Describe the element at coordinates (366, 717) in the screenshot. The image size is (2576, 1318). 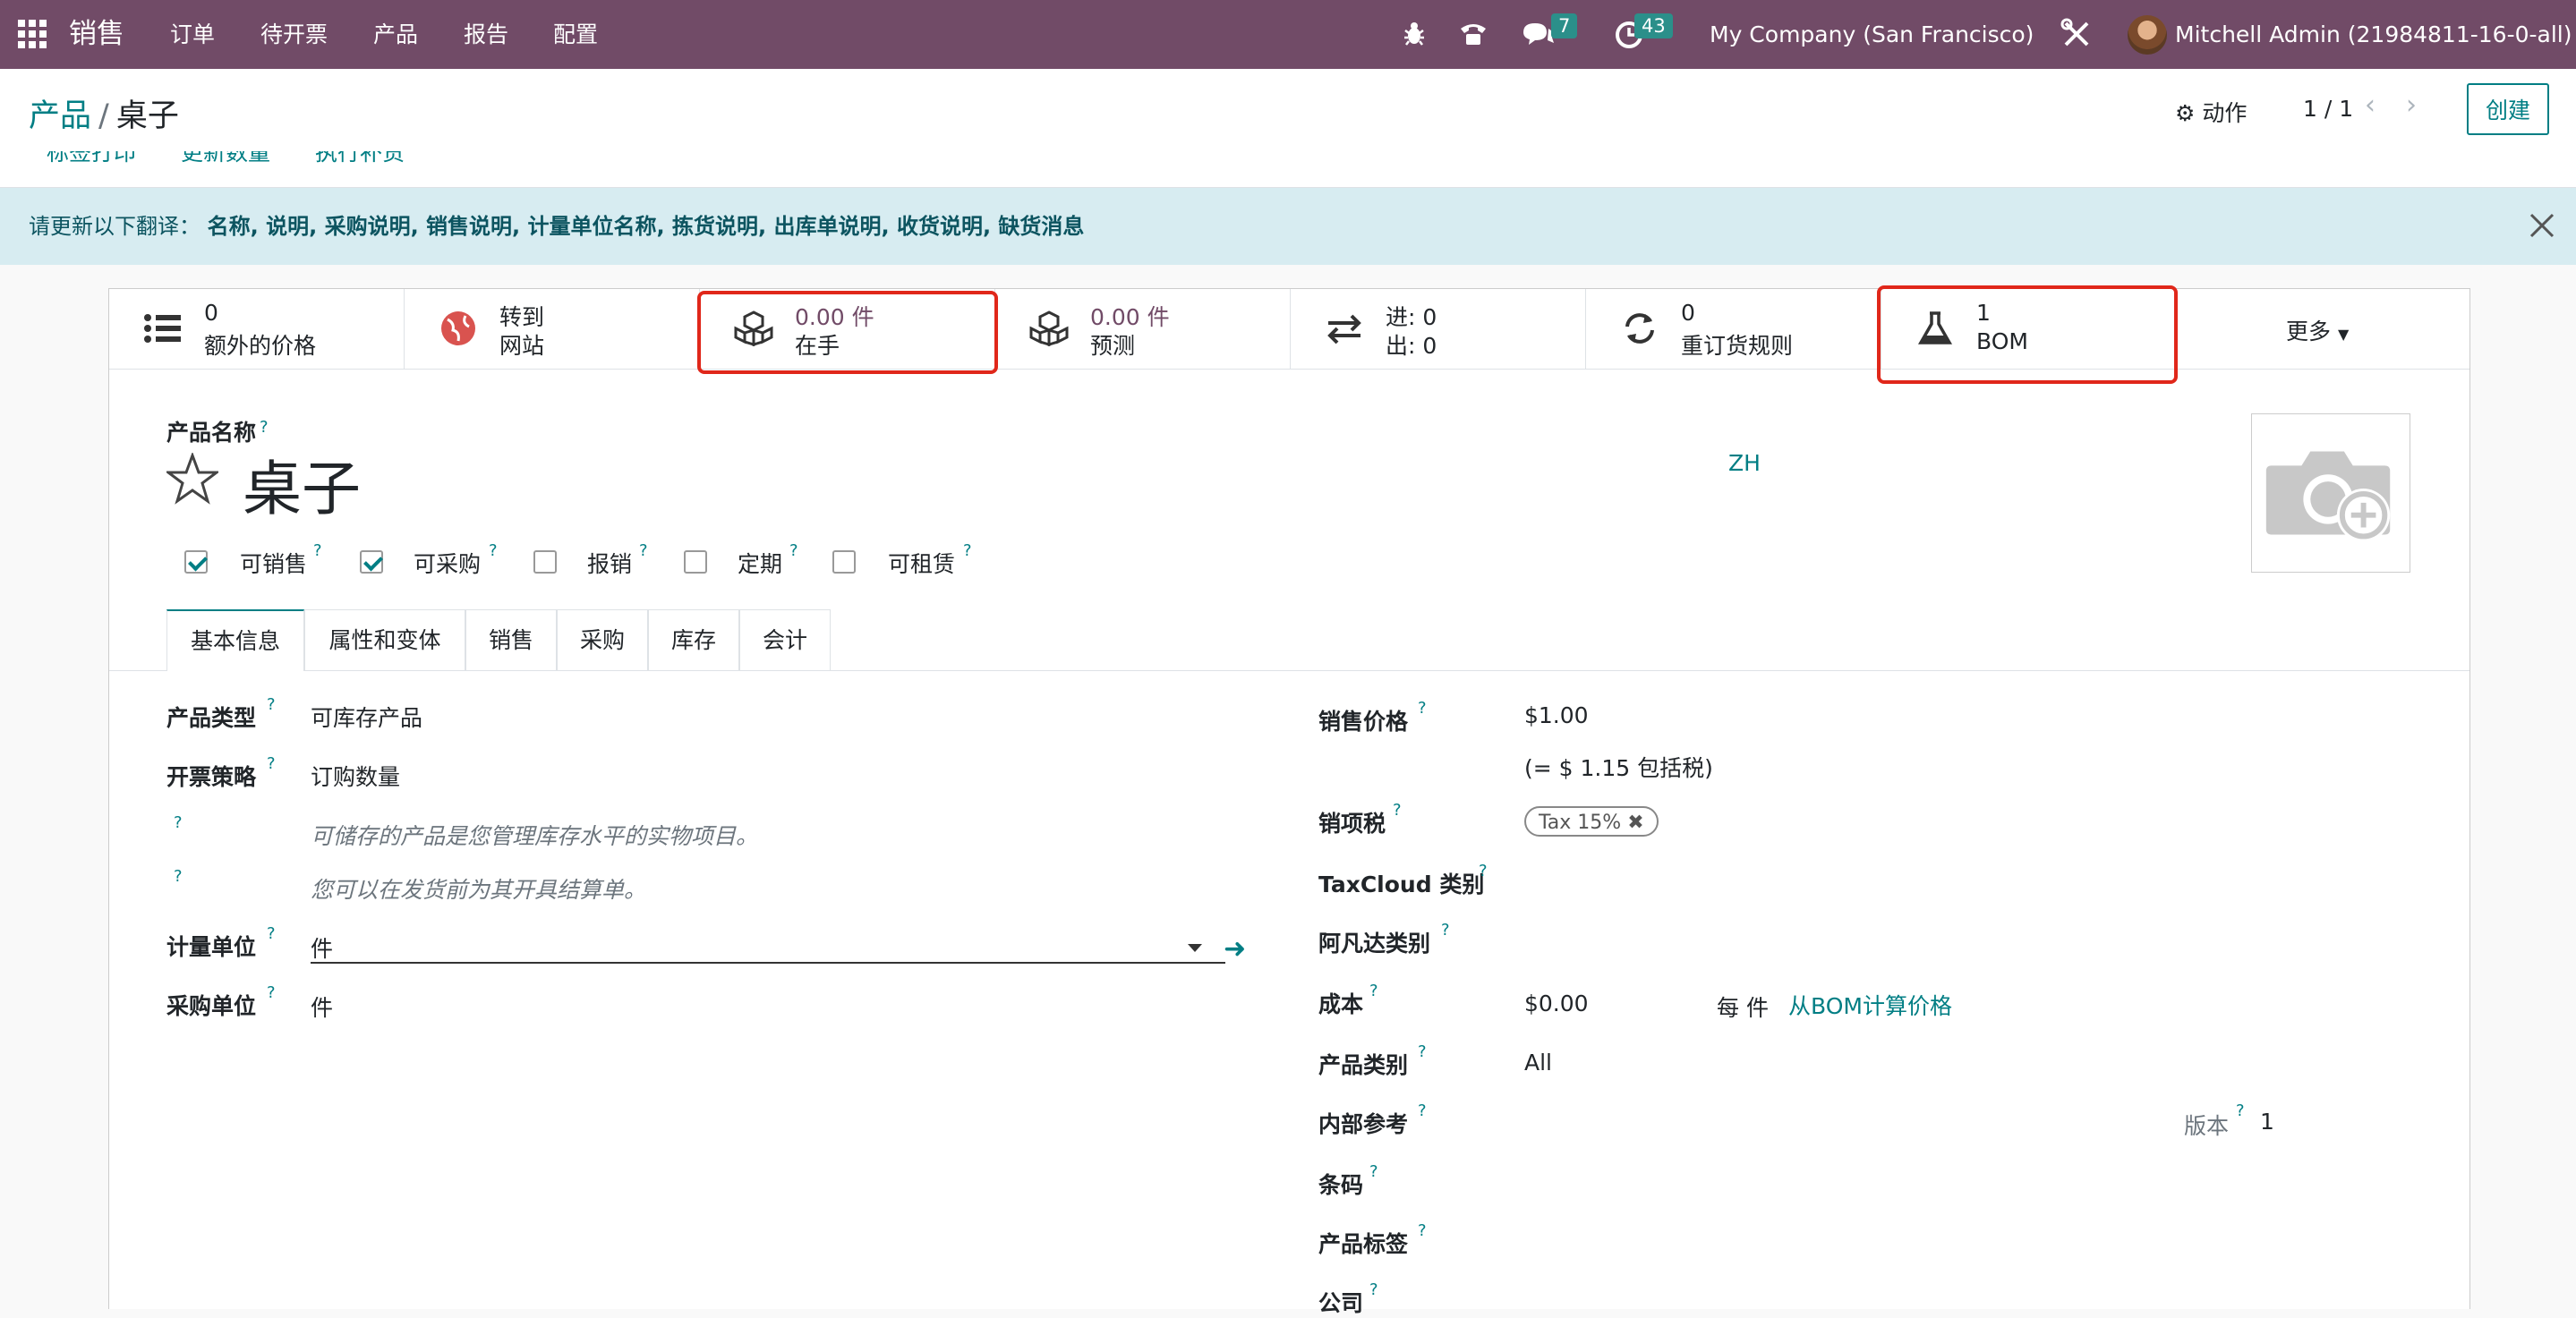
I see `product-type-value: 可库存产品` at that location.